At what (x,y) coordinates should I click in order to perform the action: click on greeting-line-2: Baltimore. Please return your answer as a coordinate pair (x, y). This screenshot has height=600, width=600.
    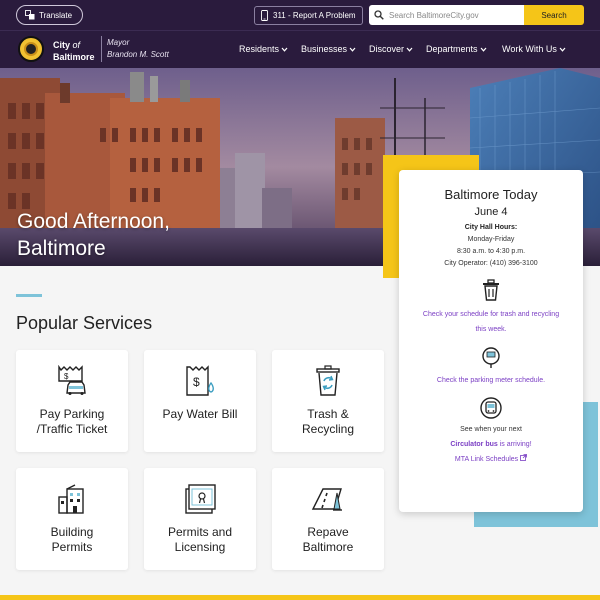
    Looking at the image, I should click on (61, 248).